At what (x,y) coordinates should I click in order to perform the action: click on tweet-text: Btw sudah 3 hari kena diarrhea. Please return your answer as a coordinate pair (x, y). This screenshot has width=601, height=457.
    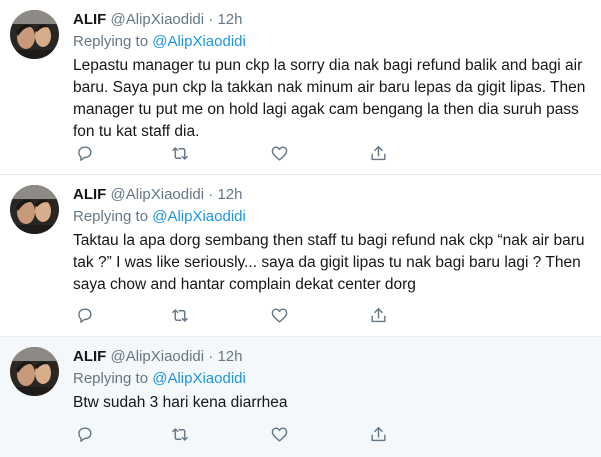
    Looking at the image, I should click on (180, 402).